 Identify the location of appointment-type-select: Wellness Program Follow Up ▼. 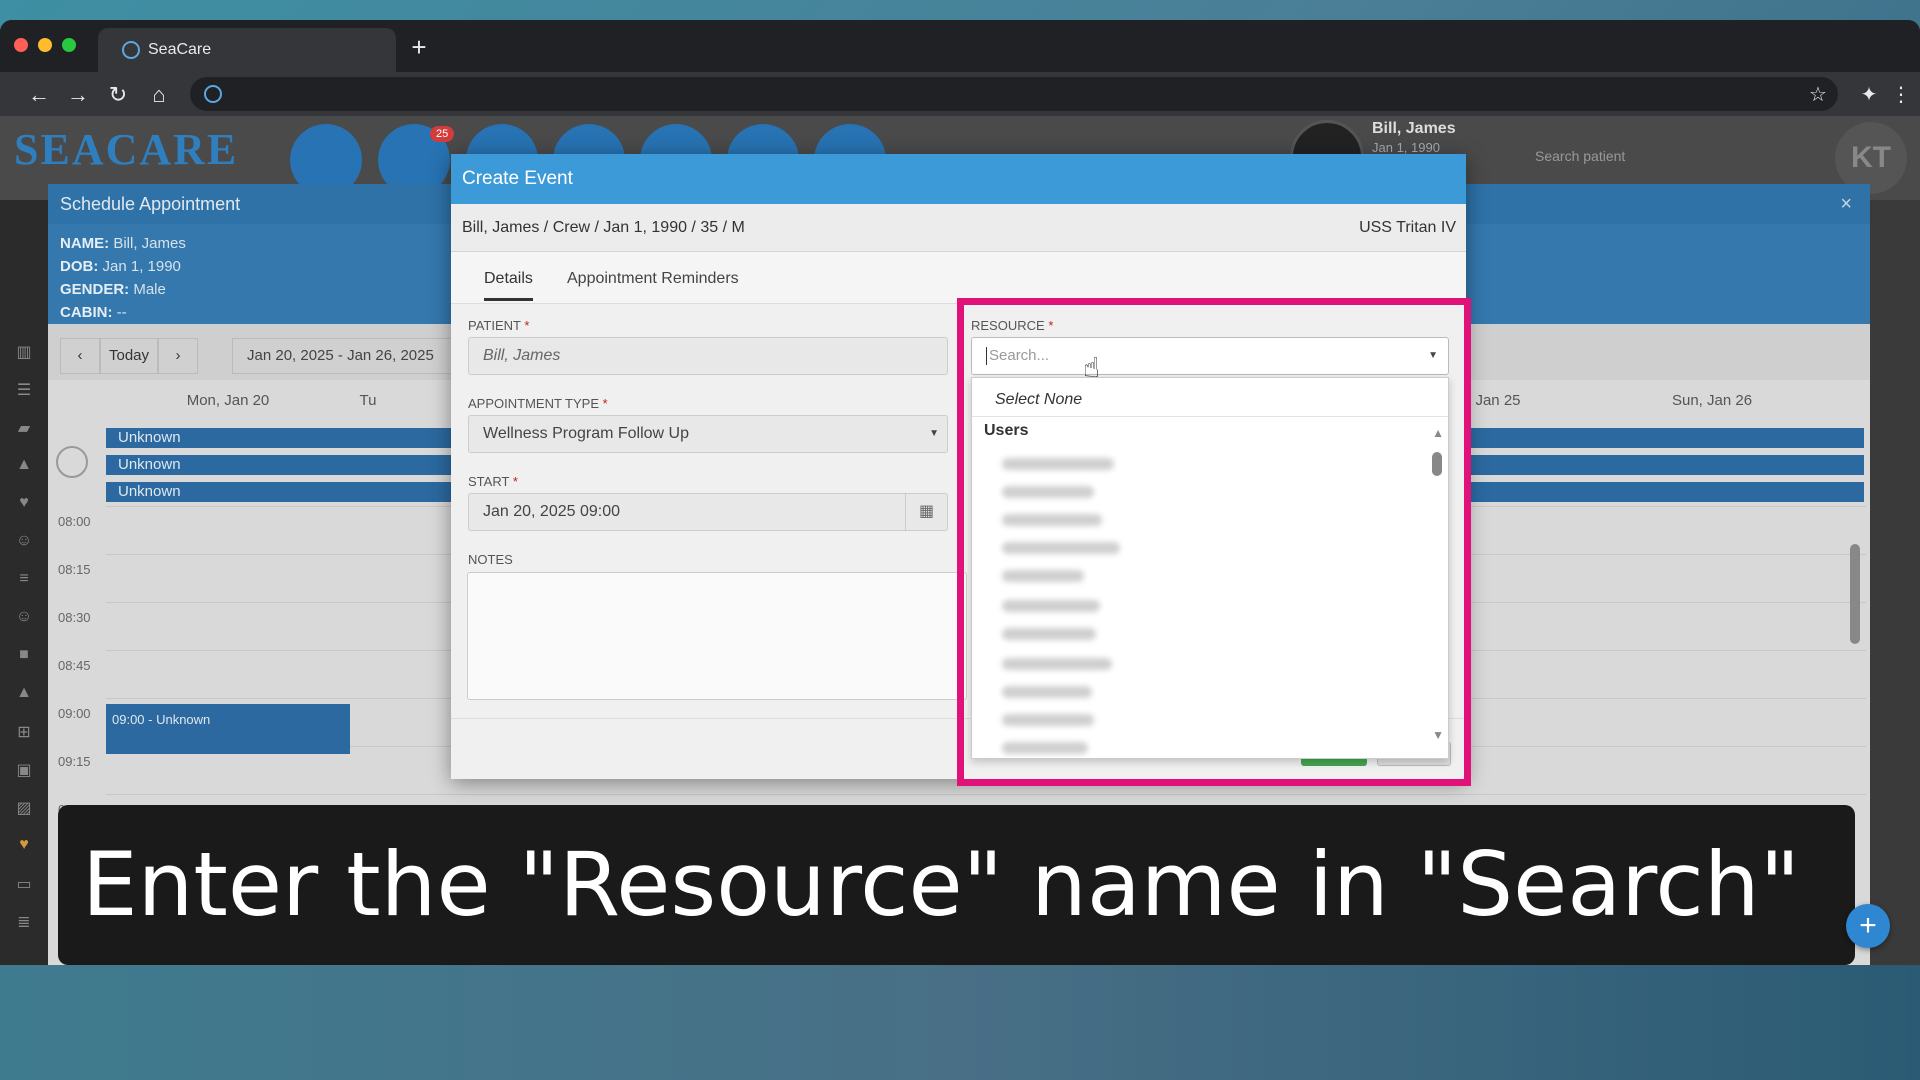
(708, 434).